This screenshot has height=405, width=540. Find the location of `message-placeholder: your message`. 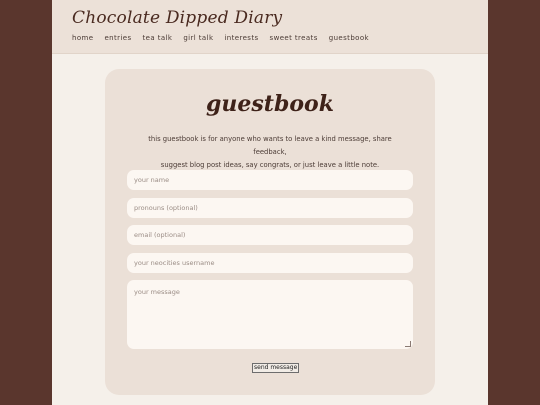

message-placeholder: your message is located at coordinates (157, 292).